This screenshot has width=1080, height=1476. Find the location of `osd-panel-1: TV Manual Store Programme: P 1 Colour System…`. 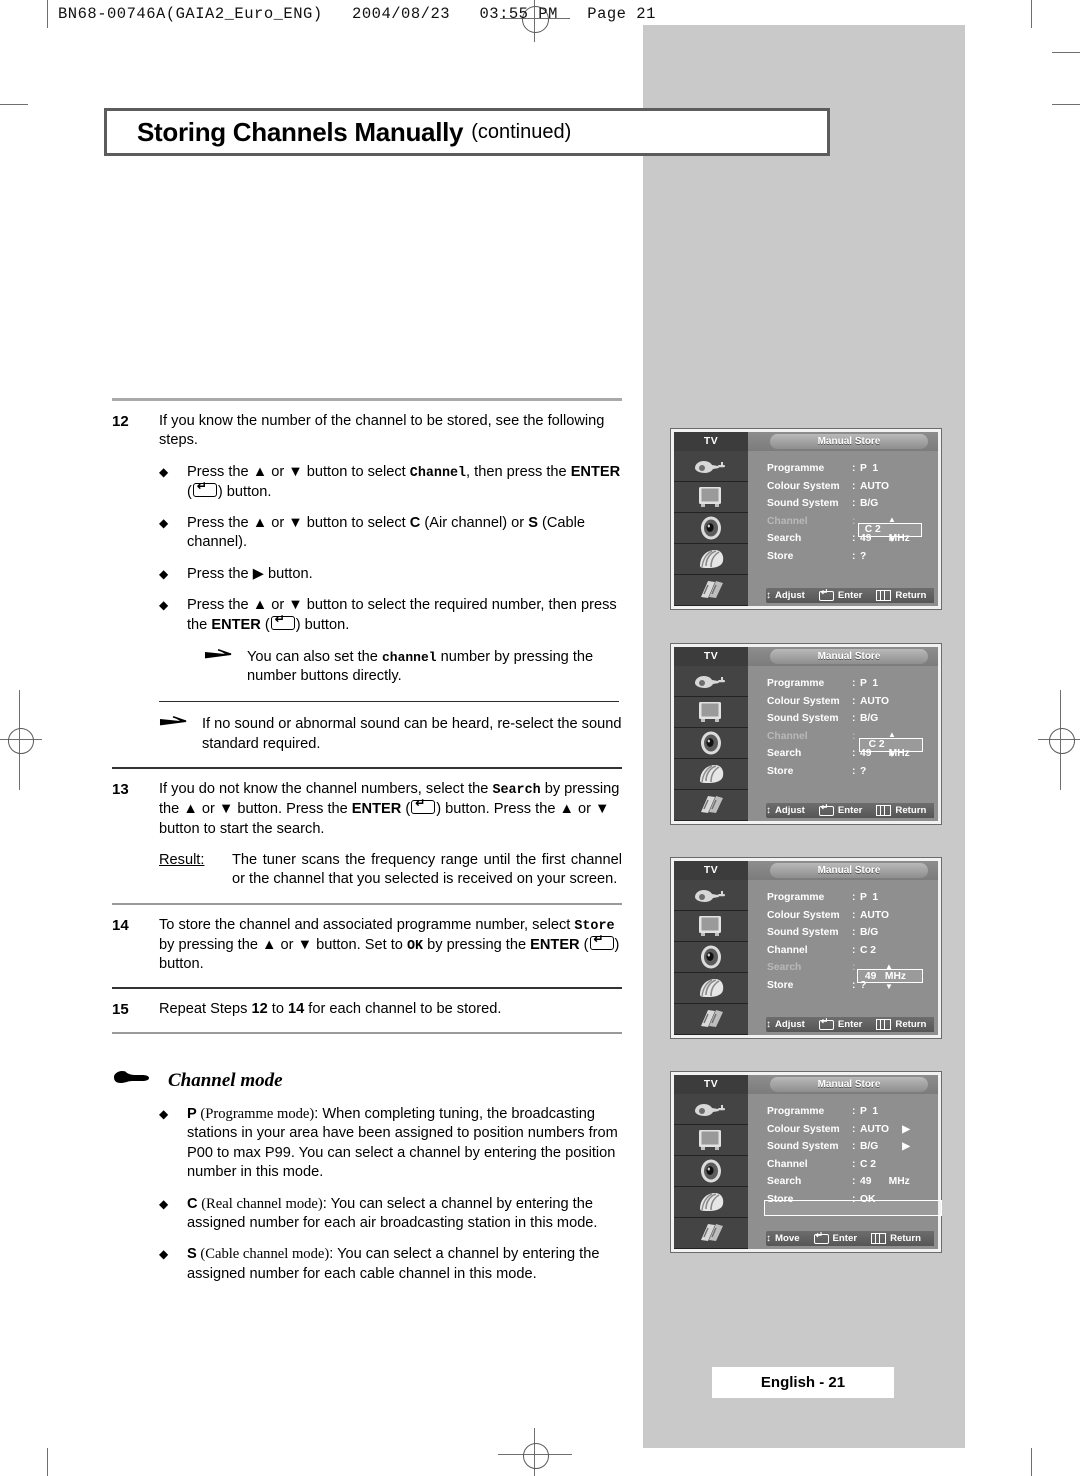

osd-panel-1: TV Manual Store Programme: P 1 Colour System… is located at coordinates (806, 519).